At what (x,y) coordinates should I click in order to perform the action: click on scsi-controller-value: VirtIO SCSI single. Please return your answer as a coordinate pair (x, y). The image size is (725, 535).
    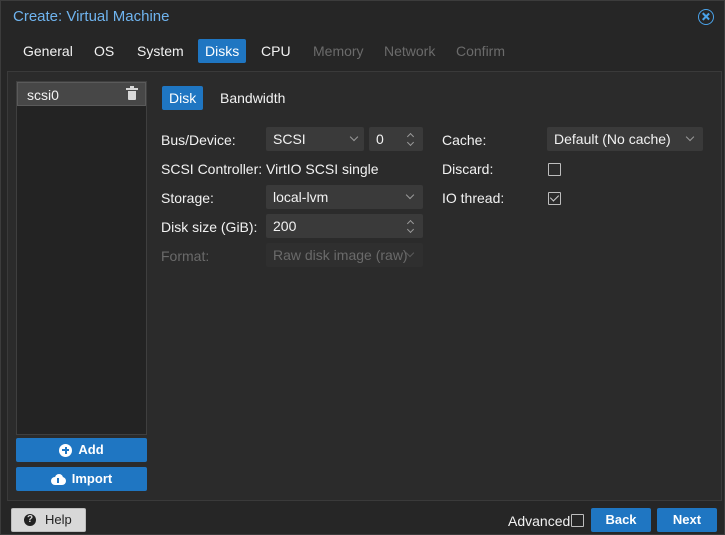
    Looking at the image, I should click on (322, 169).